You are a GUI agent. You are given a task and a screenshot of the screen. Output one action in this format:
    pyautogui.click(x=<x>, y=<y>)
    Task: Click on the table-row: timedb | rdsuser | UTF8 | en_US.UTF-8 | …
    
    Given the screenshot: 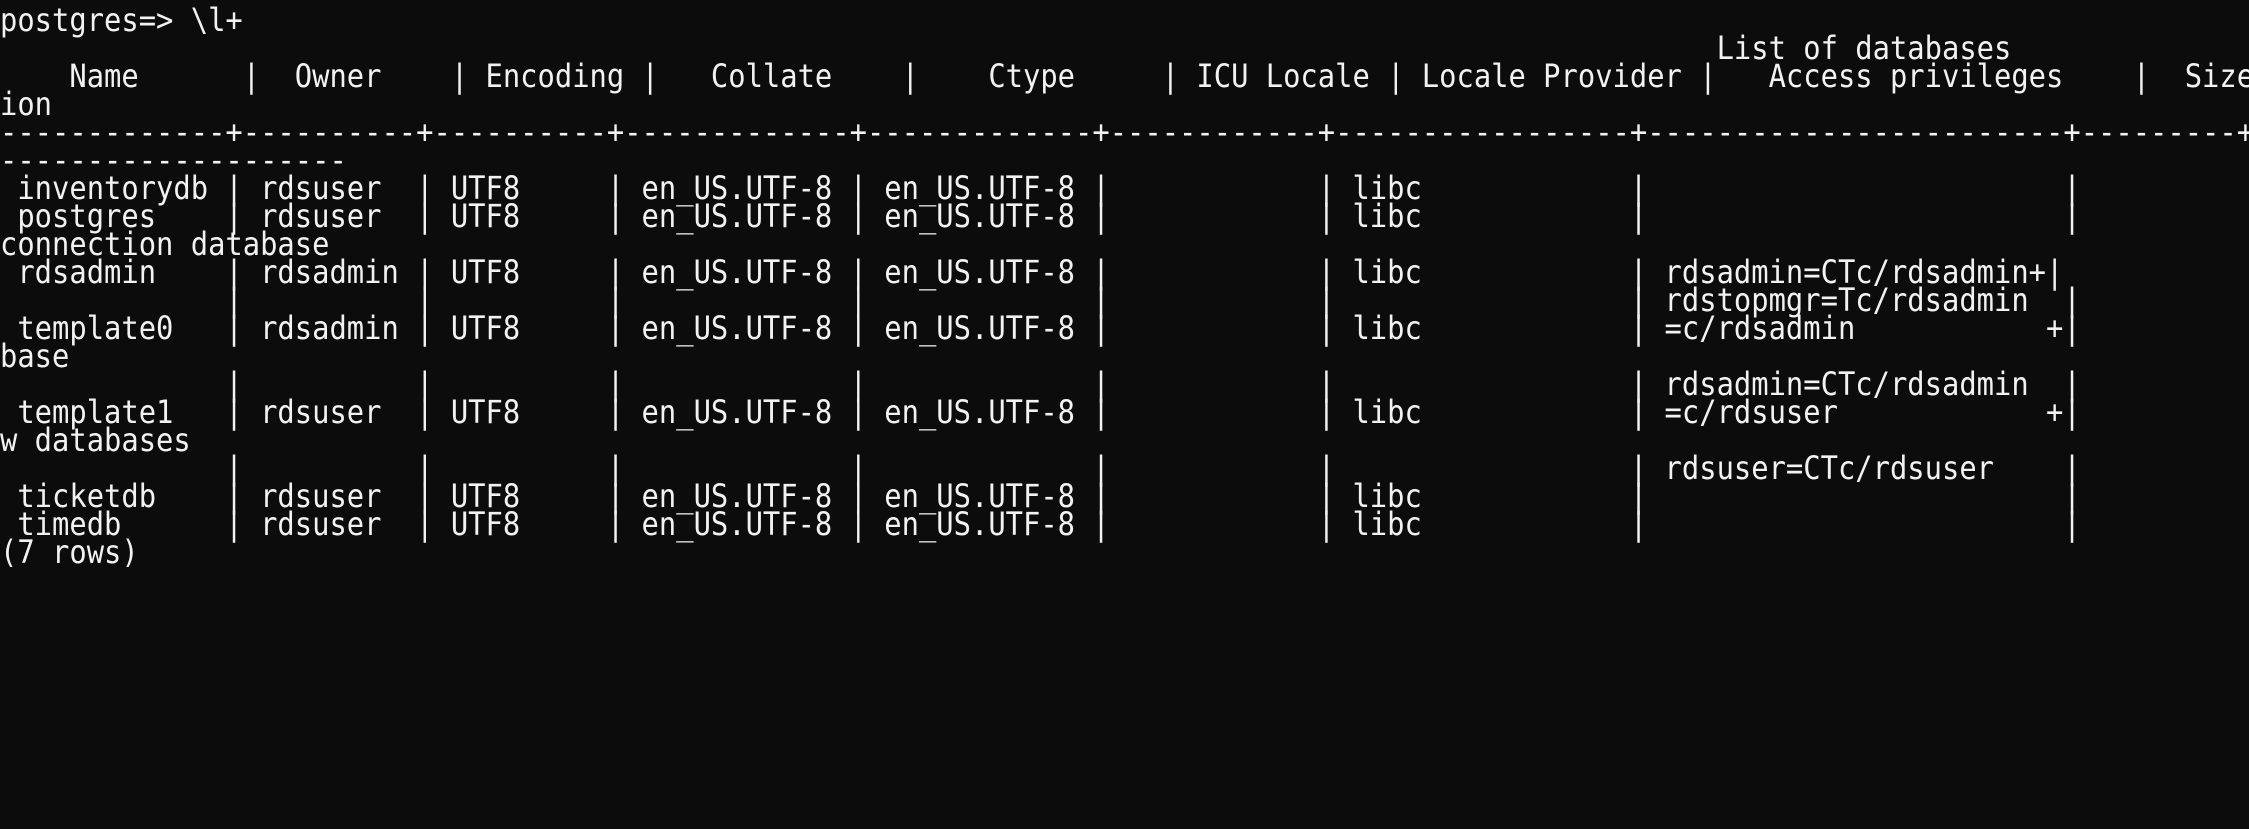 What is the action you would take?
    pyautogui.click(x=1040, y=524)
    